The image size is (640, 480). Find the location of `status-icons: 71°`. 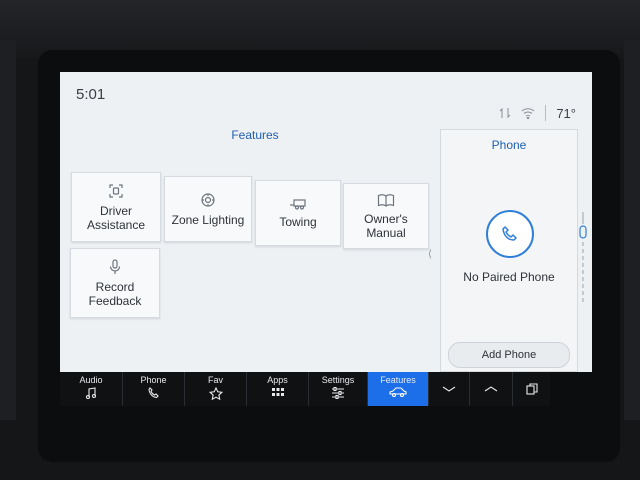

status-icons: 71° is located at coordinates (537, 113).